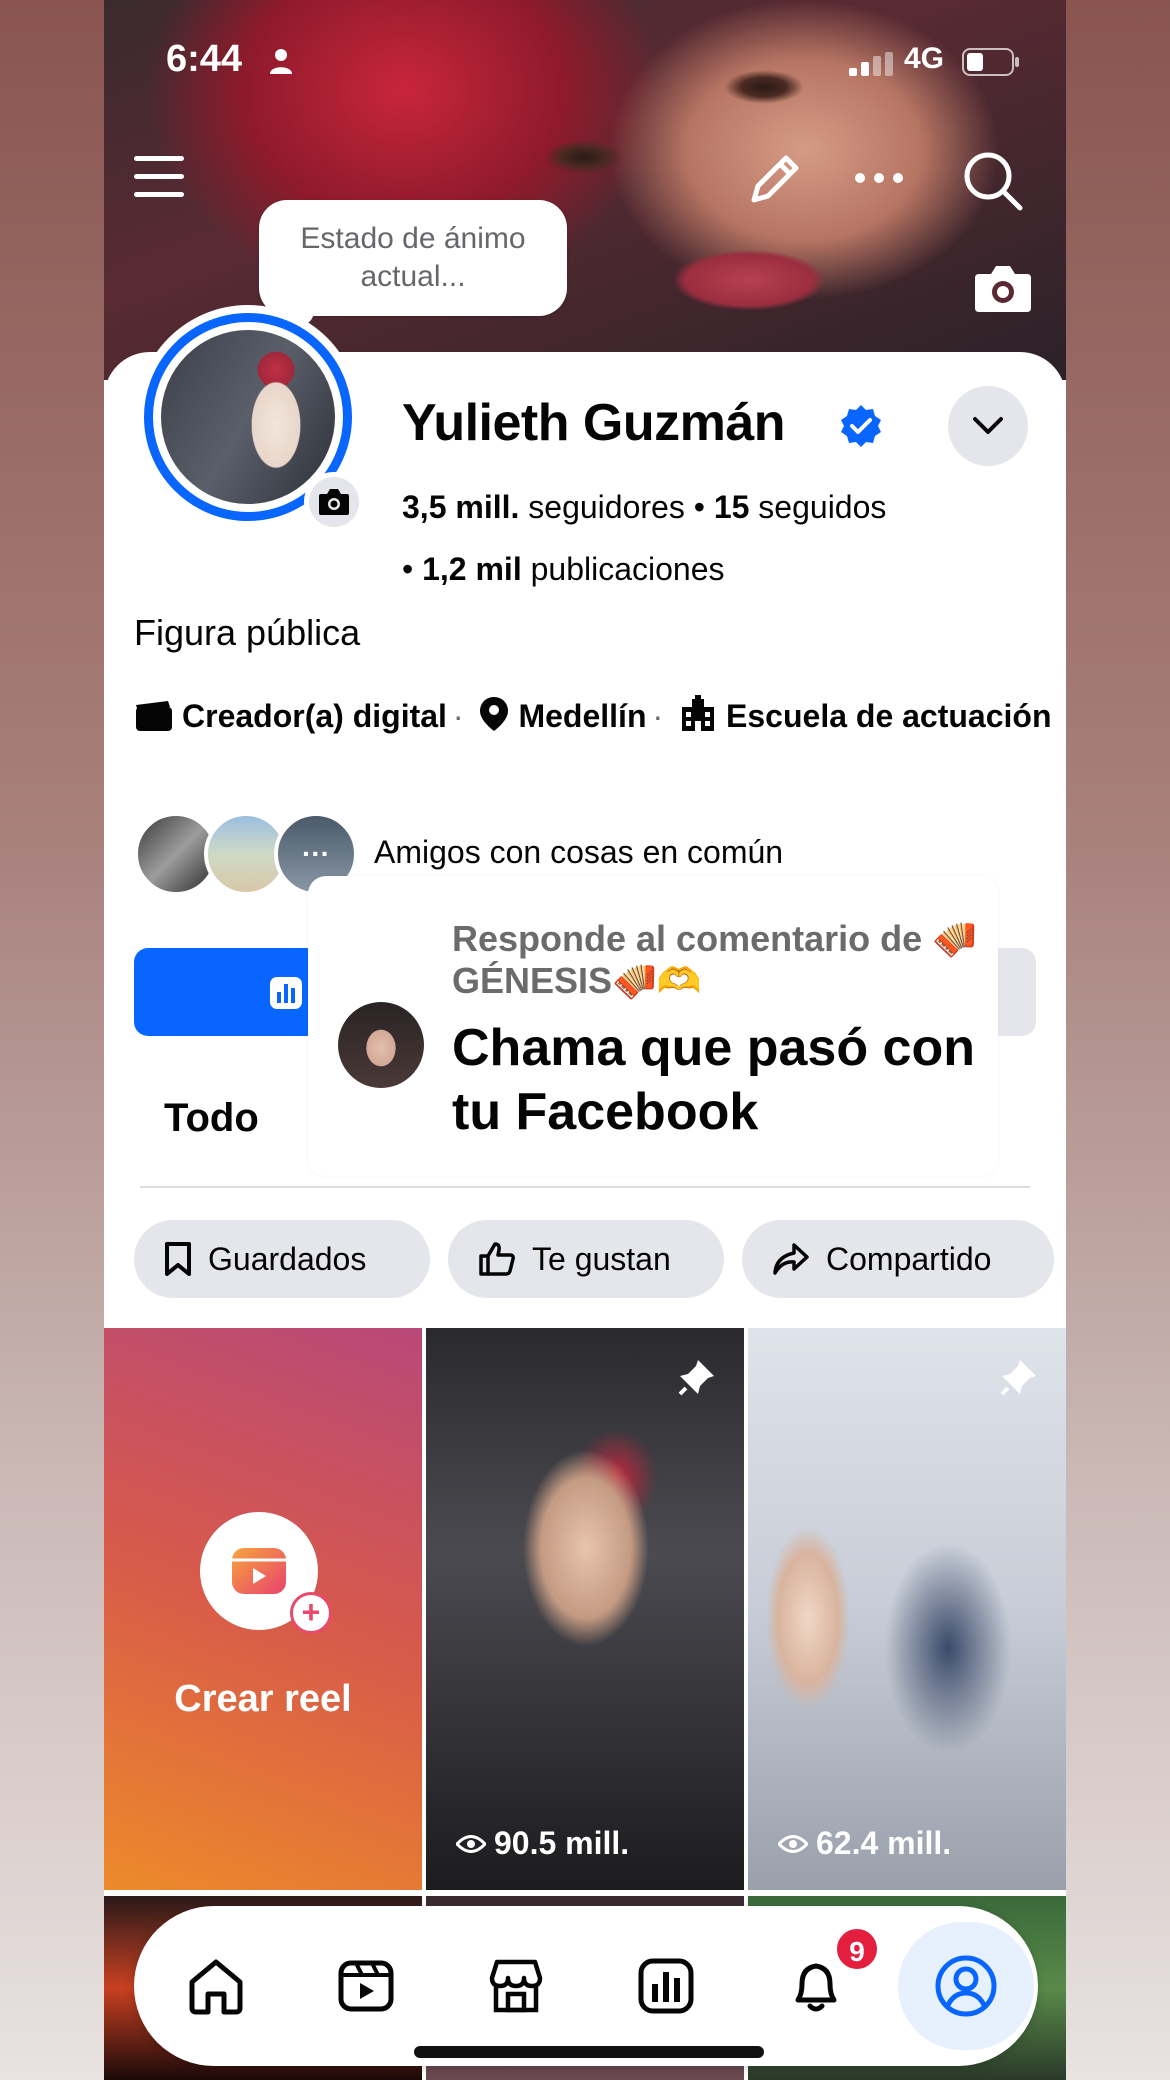 The width and height of the screenshot is (1170, 2080). Describe the element at coordinates (585, 63) in the screenshot. I see `status-bar: 6:44 4G` at that location.